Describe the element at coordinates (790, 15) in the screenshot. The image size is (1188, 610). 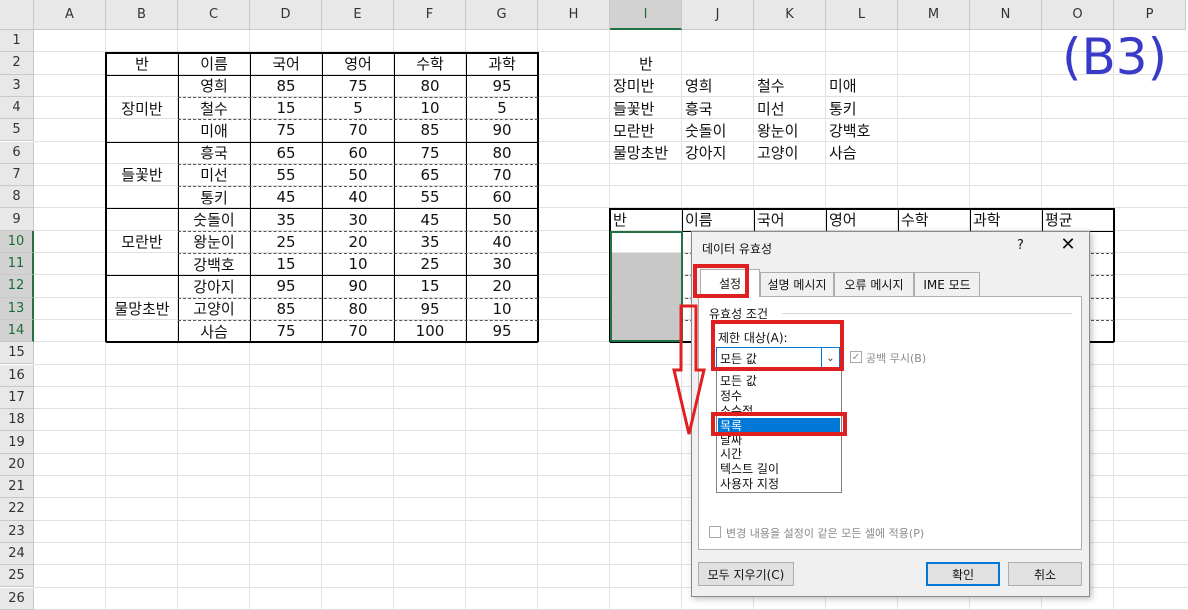
I see `column-header-k: K` at that location.